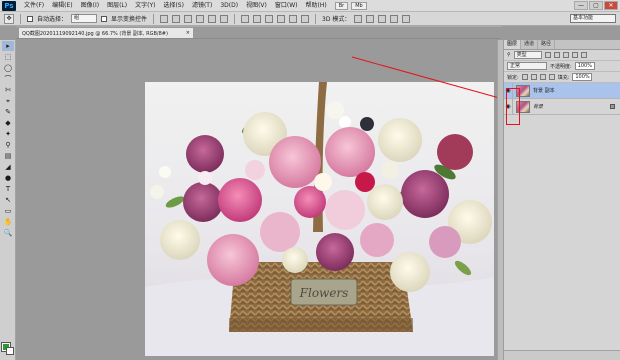 The image size is (620, 360). I want to click on distribute-top-icon, so click(245, 18).